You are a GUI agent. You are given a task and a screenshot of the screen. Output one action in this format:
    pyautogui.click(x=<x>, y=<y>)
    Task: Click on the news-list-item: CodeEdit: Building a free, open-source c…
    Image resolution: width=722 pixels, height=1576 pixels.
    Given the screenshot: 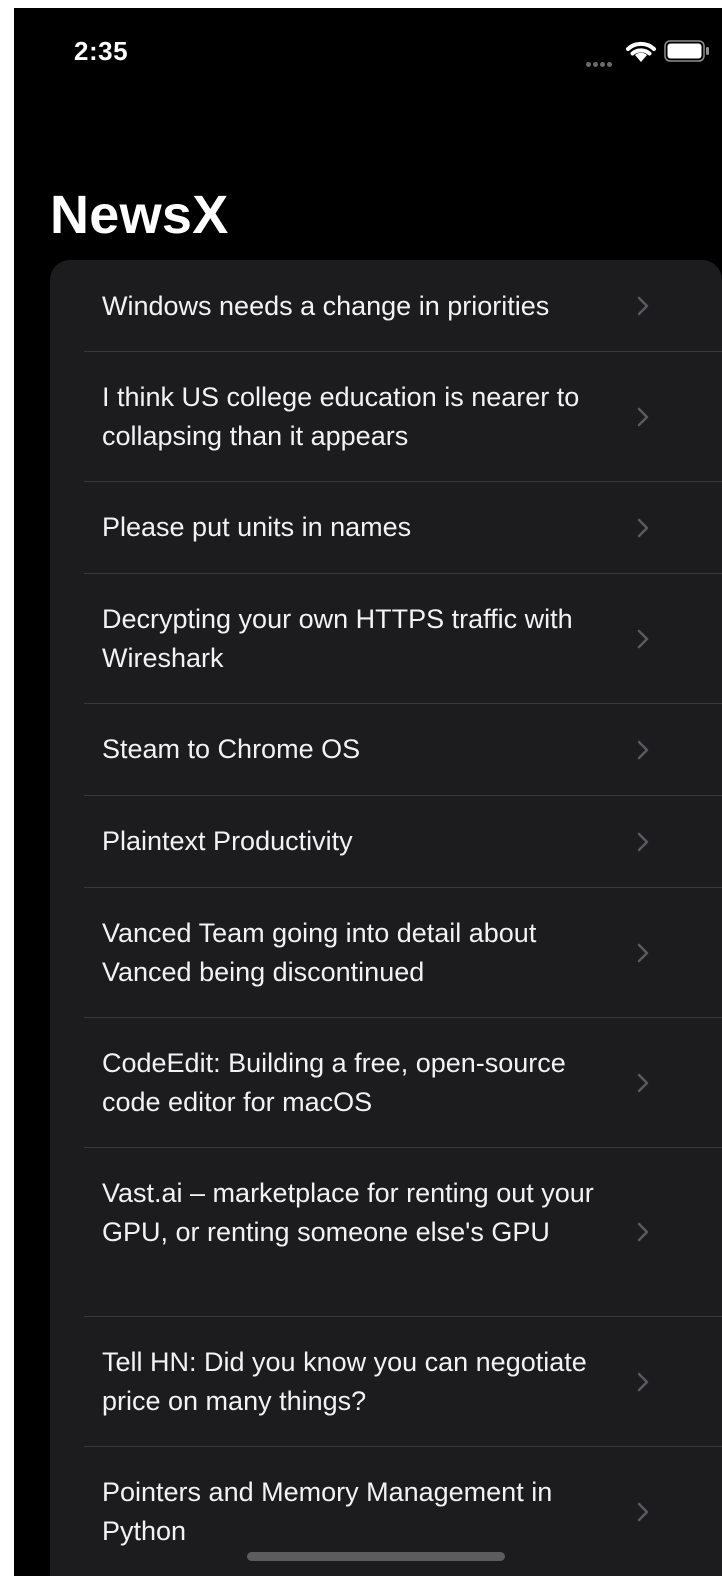 What is the action you would take?
    pyautogui.click(x=386, y=1083)
    